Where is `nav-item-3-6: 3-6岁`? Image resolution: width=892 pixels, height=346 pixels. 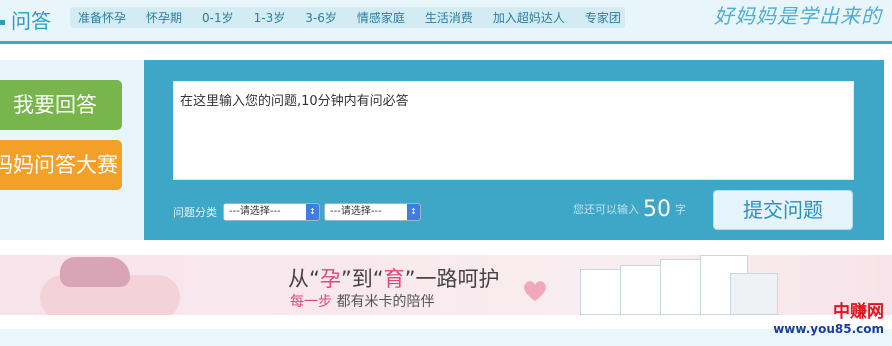
nav-item-3-6: 3-6岁 is located at coordinates (321, 17).